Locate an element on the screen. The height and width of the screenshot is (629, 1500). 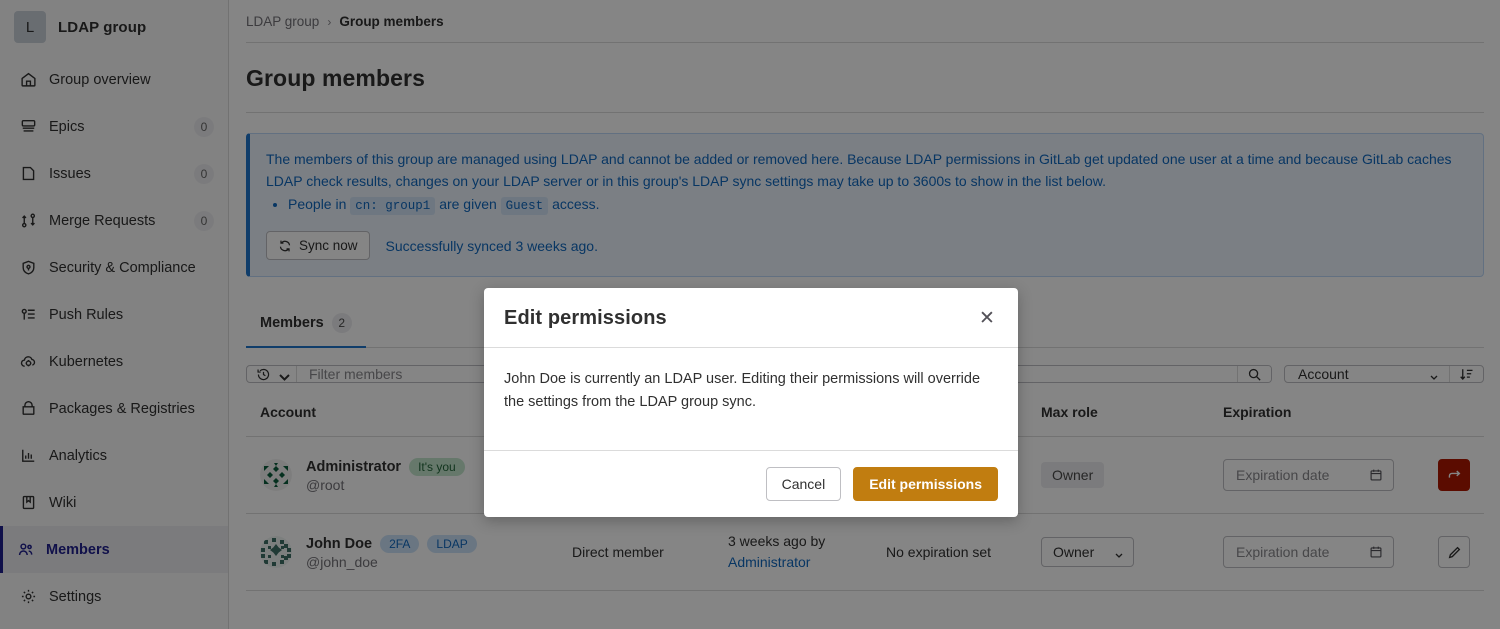
cancel-button: Cancel is located at coordinates (803, 484).